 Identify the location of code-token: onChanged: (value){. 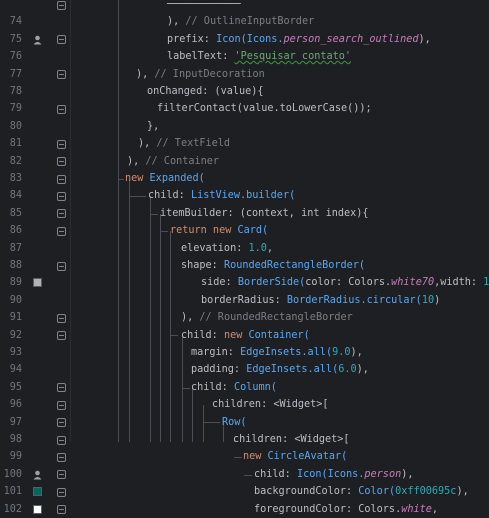
(205, 91).